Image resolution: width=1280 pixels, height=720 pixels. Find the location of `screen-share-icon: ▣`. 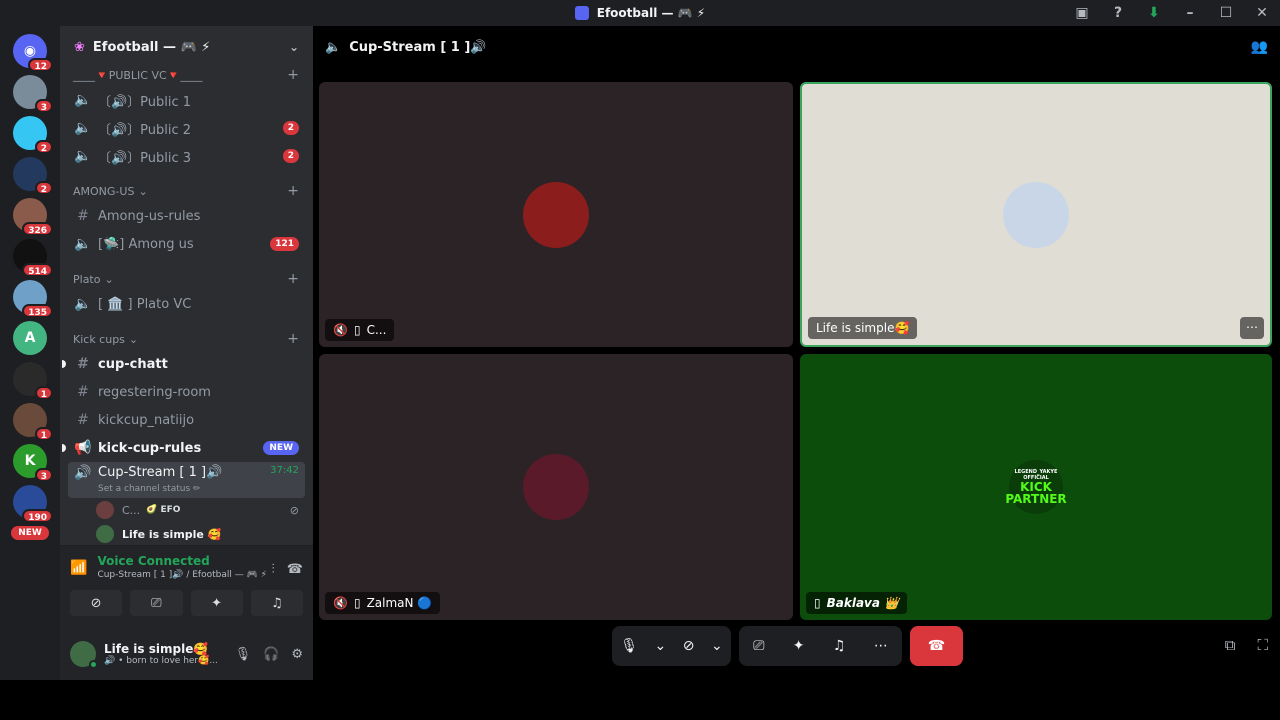

screen-share-icon: ▣ is located at coordinates (1082, 13).